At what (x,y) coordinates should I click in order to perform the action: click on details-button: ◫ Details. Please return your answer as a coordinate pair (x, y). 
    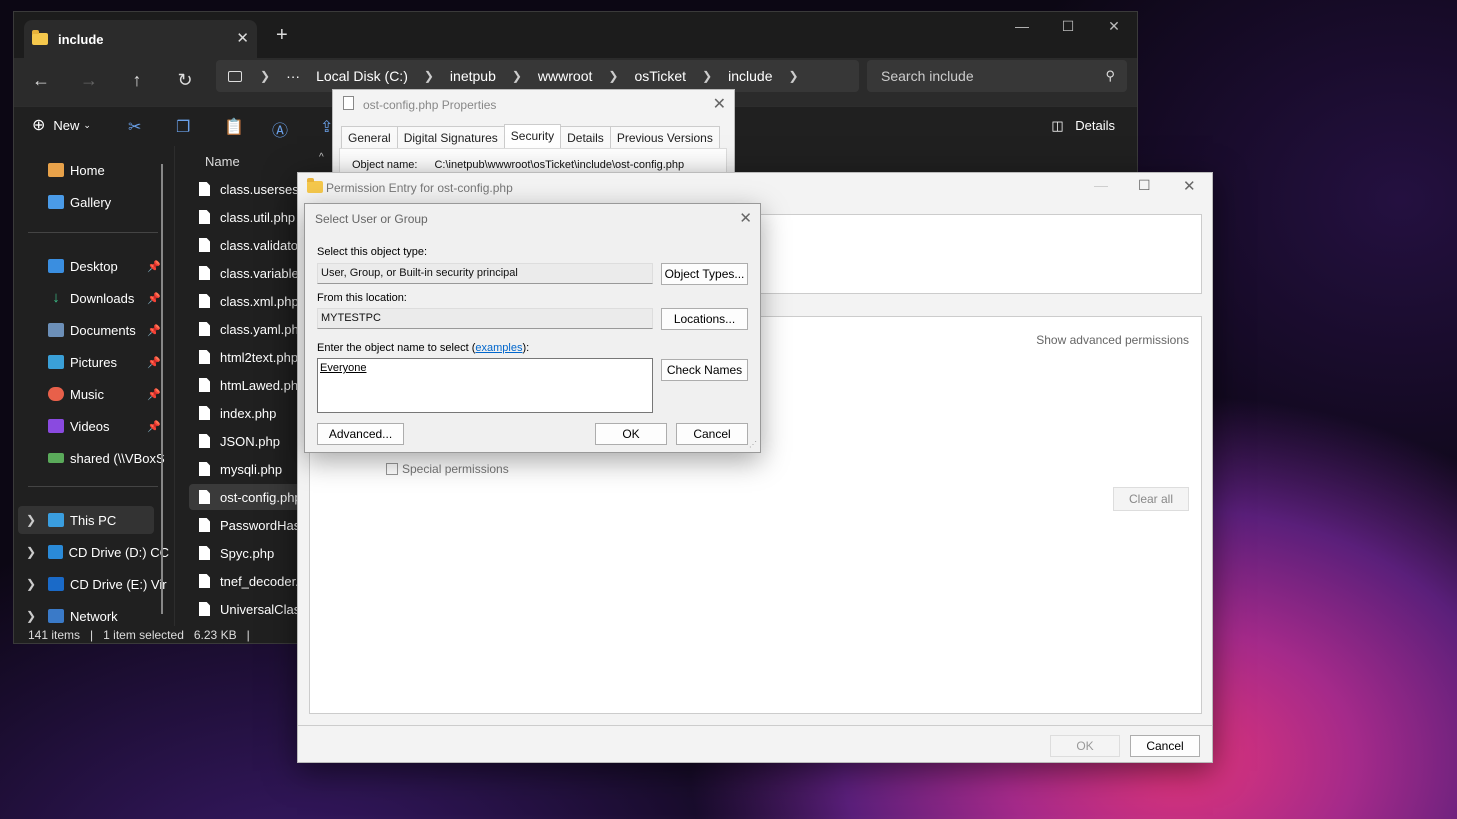
    Looking at the image, I should click on (1083, 126).